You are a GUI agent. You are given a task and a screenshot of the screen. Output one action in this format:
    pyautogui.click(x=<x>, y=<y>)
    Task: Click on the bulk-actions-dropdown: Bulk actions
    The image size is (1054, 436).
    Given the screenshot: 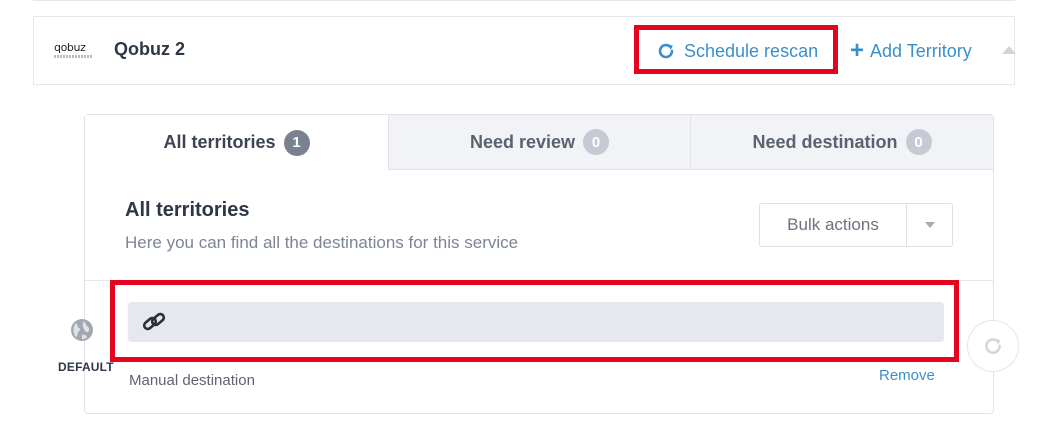 What is the action you would take?
    pyautogui.click(x=856, y=225)
    